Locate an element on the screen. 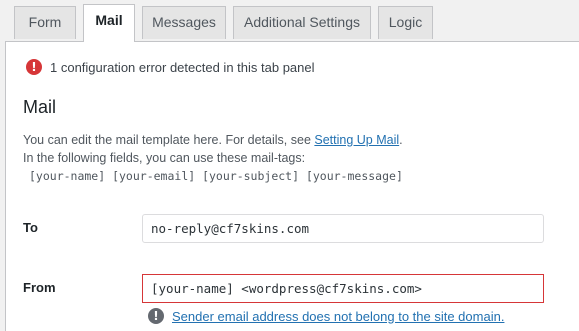  section-title: Mail is located at coordinates (40, 107).